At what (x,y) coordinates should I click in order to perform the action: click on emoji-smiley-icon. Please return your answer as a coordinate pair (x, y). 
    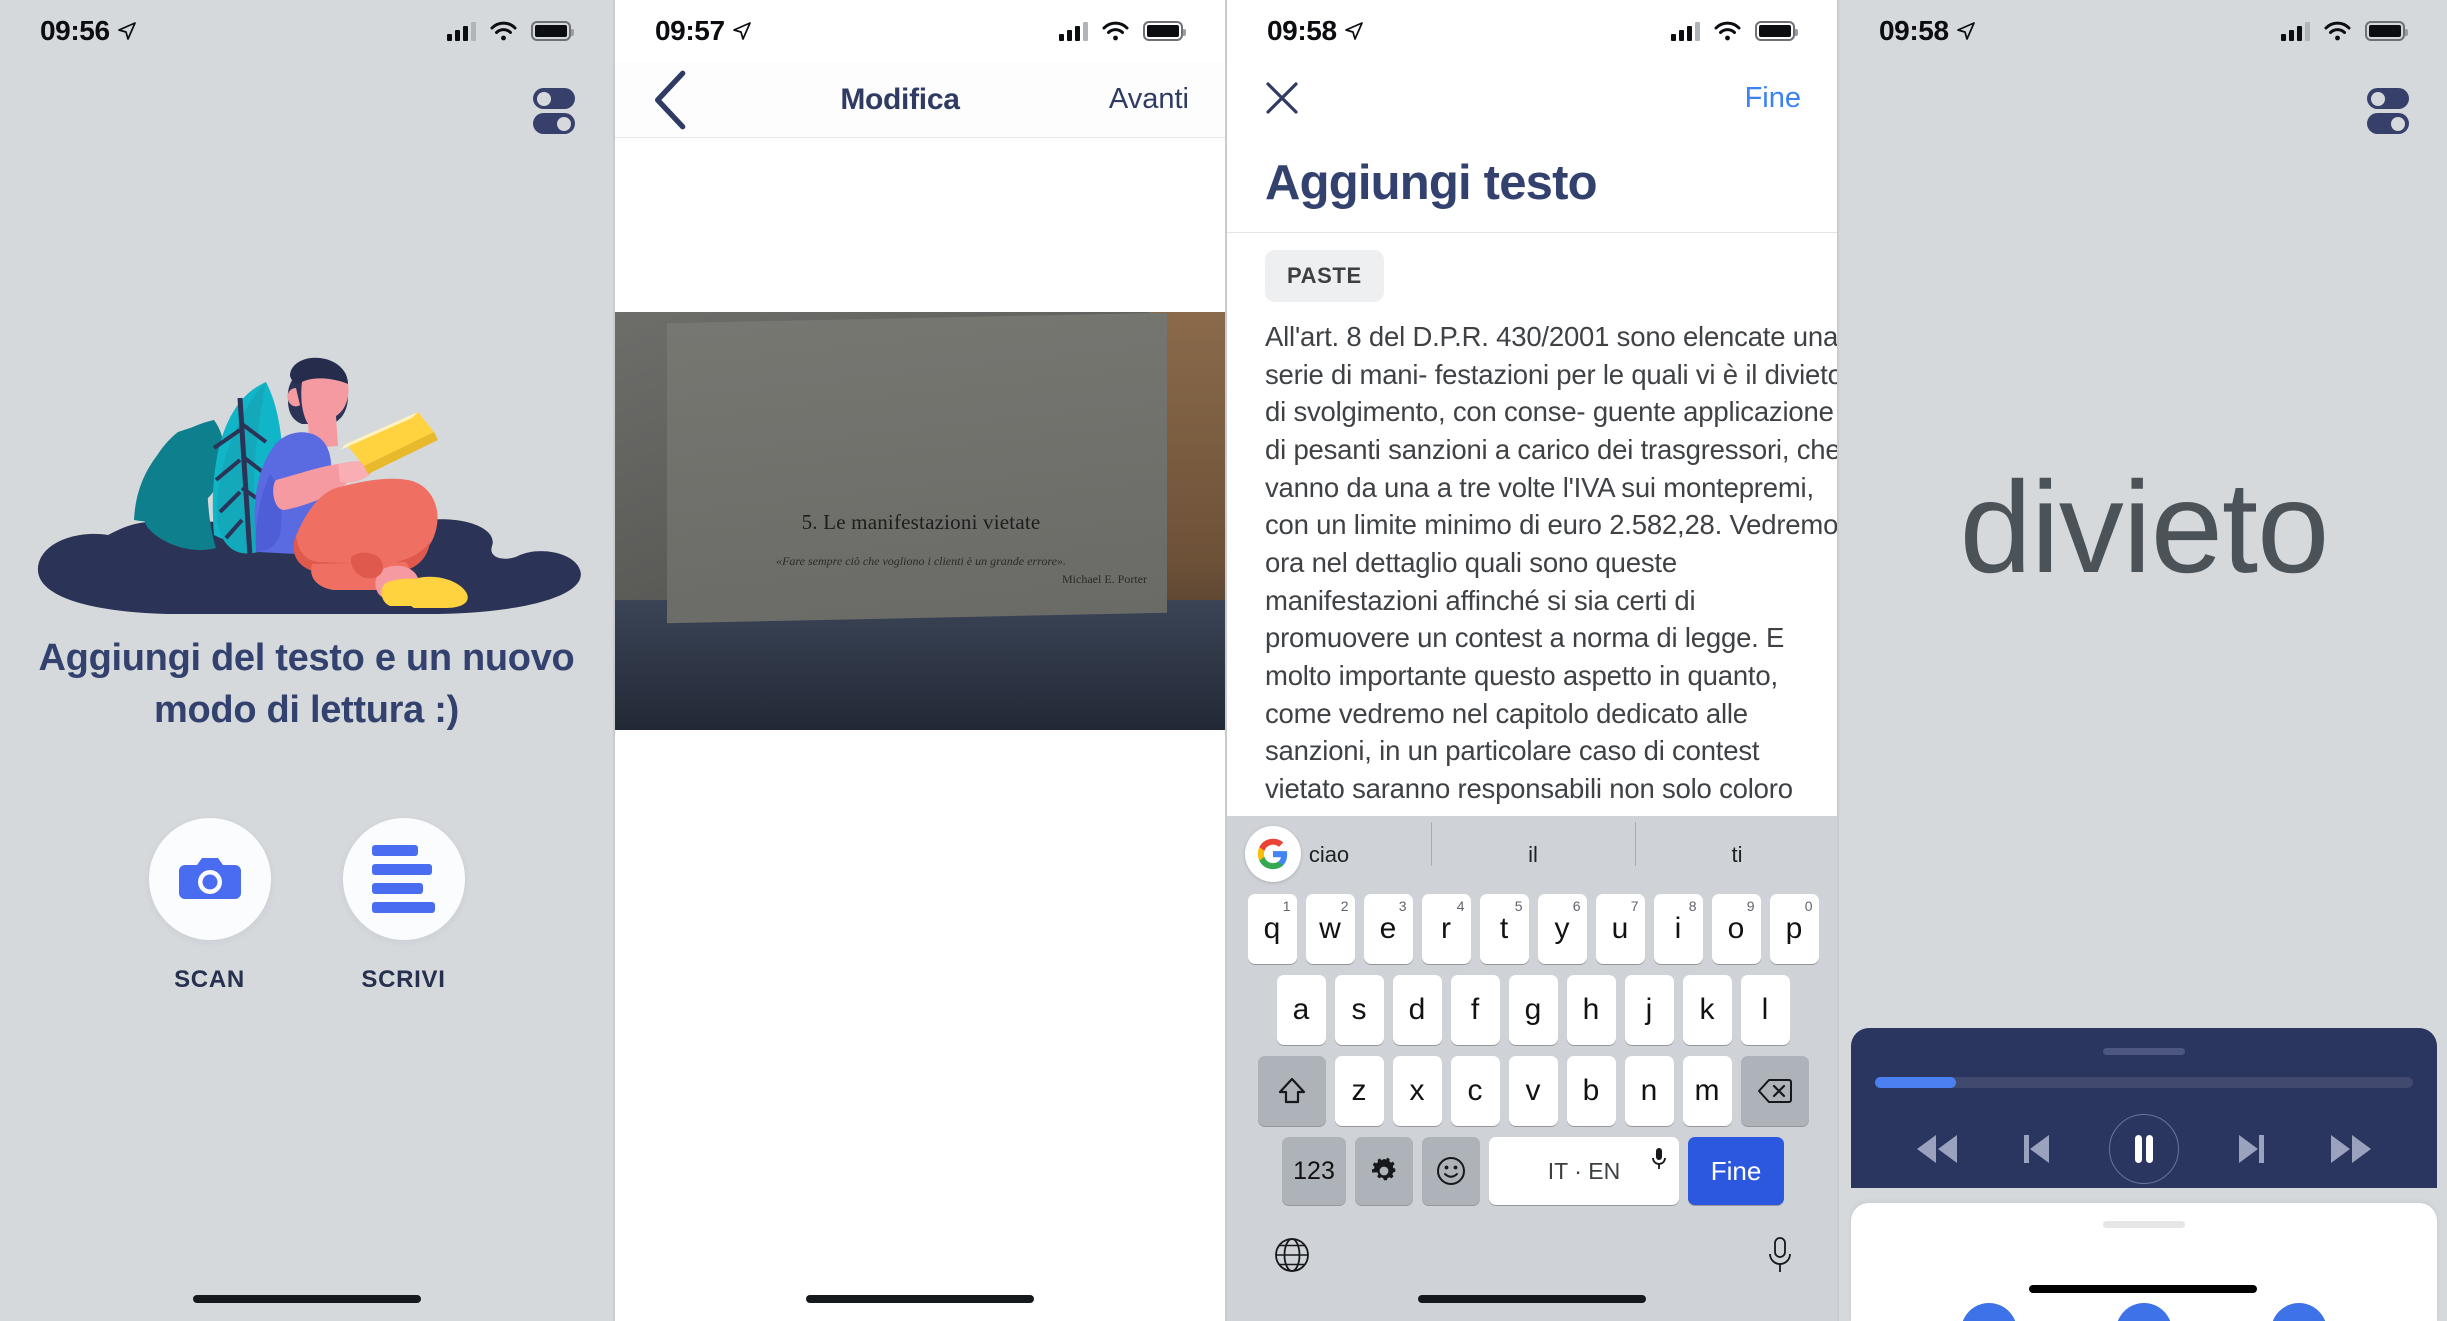
    Looking at the image, I should click on (1451, 1171).